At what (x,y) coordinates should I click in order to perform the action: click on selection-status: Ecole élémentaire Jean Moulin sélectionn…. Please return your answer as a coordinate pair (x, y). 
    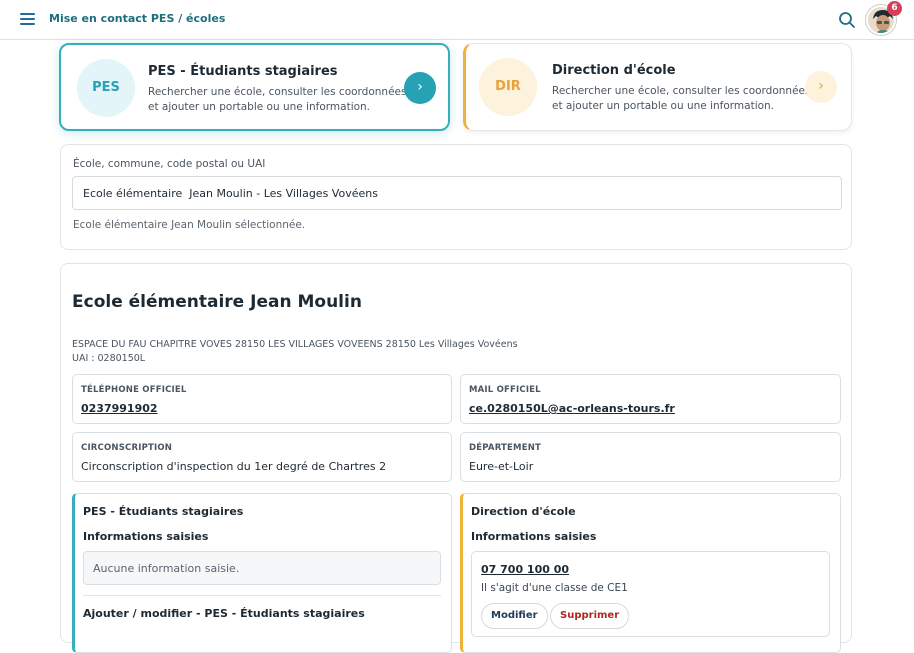
    Looking at the image, I should click on (189, 225).